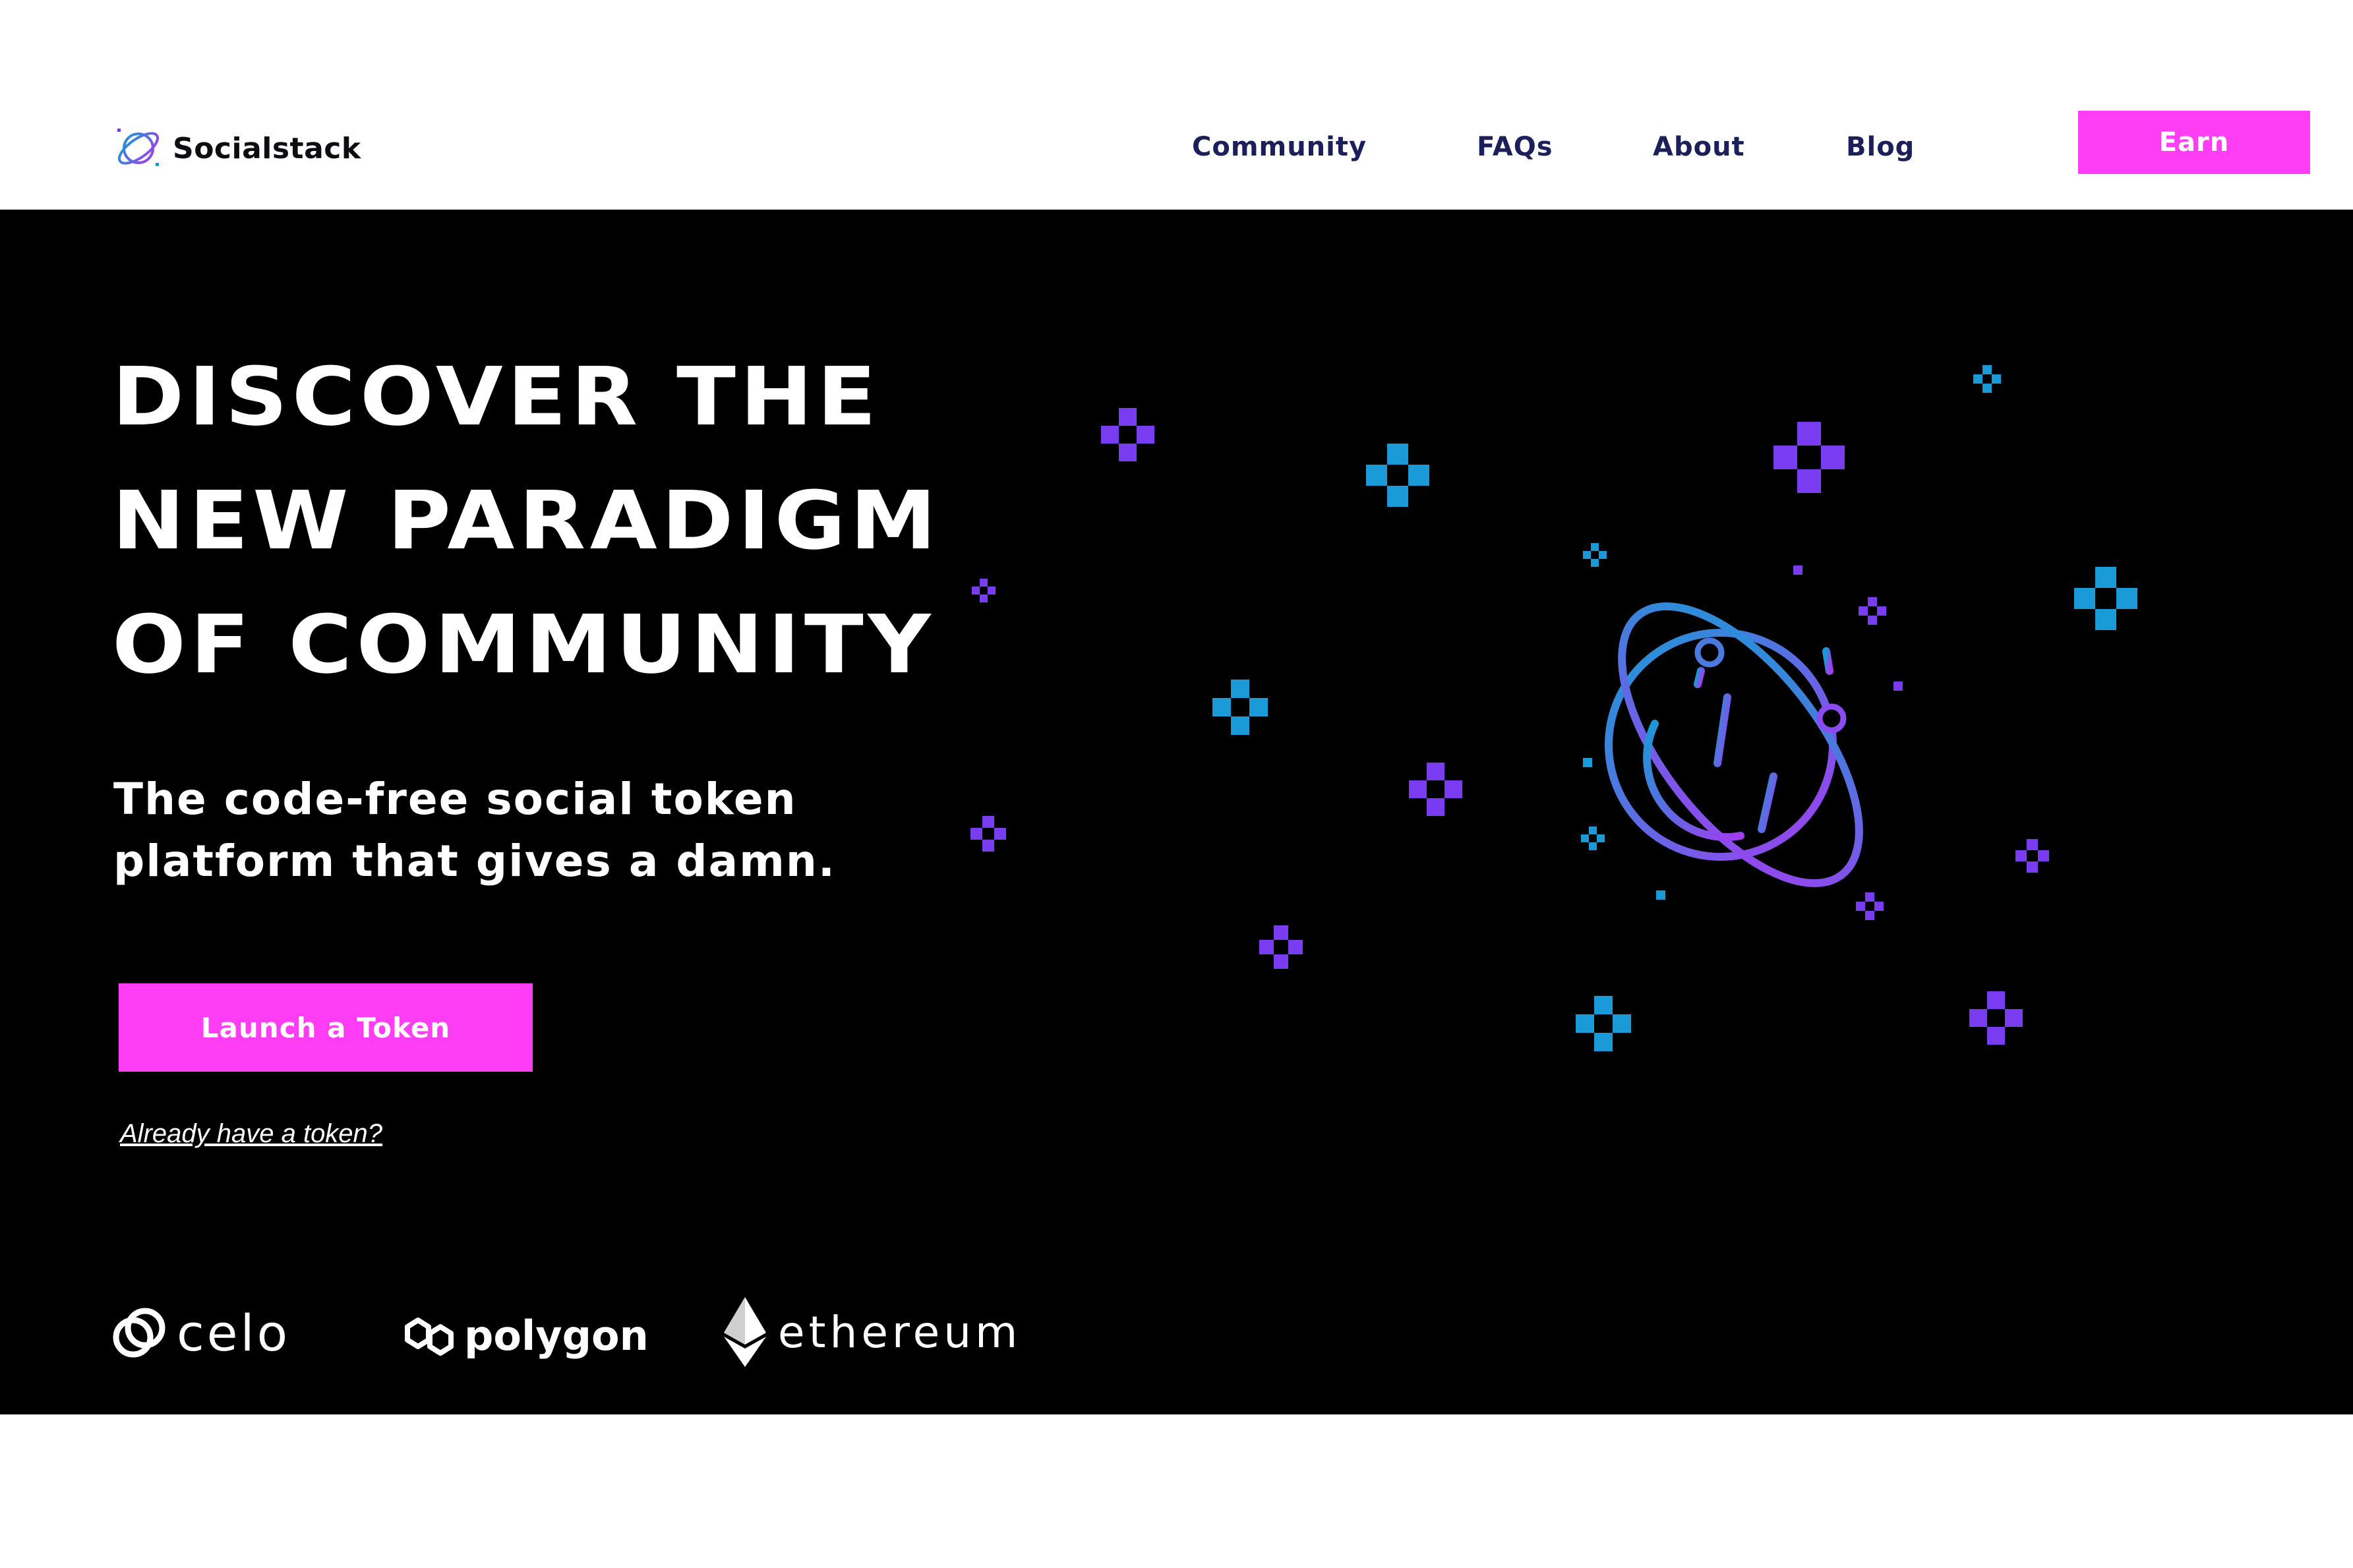 The width and height of the screenshot is (2353, 1568). I want to click on already-have-token-link: Already have a token?, so click(251, 1134).